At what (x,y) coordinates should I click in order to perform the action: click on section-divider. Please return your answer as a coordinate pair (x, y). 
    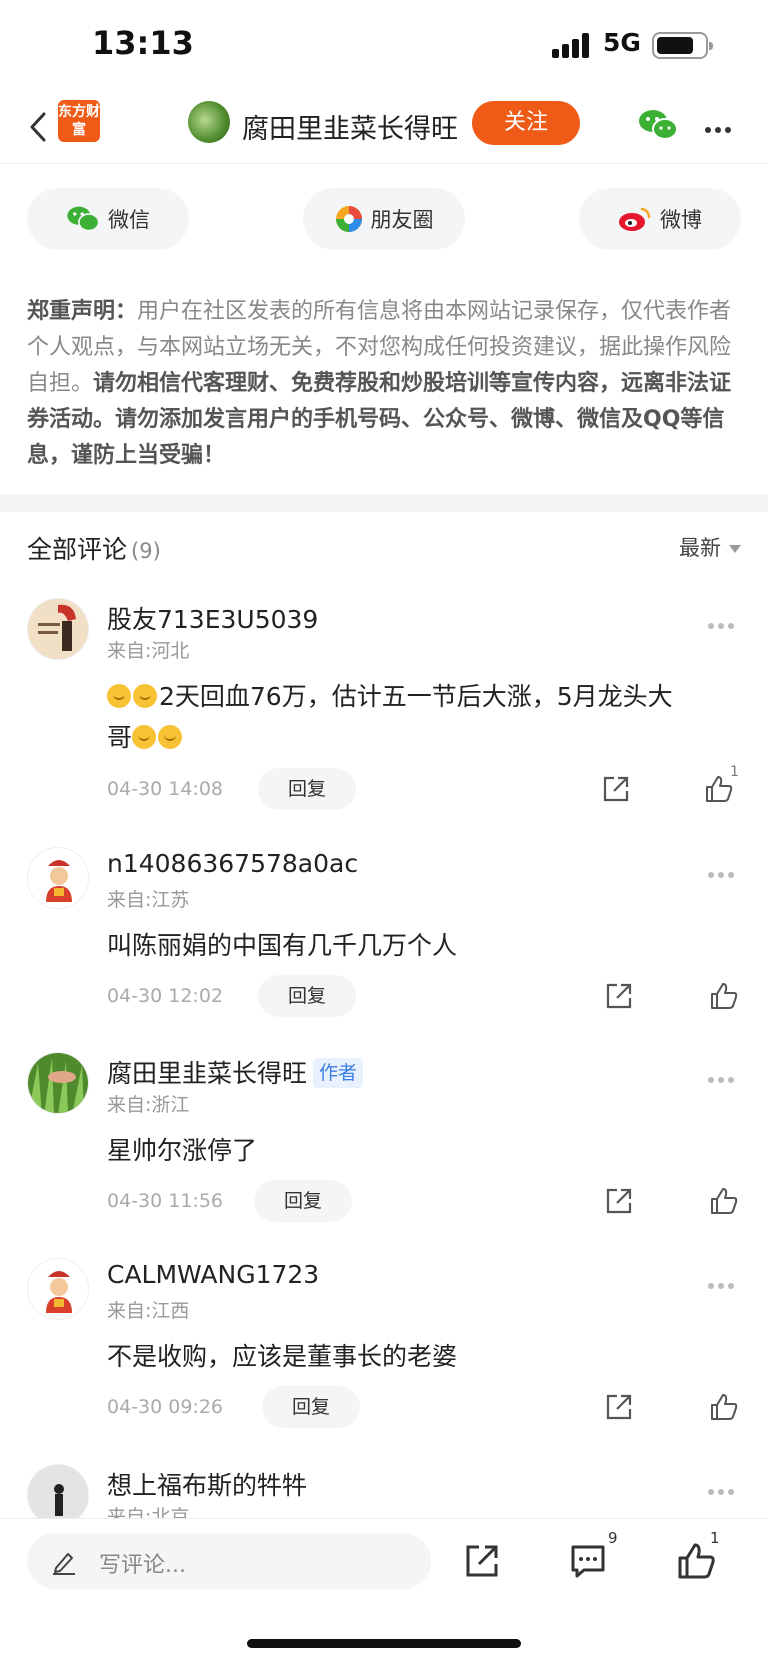
    Looking at the image, I should click on (384, 503).